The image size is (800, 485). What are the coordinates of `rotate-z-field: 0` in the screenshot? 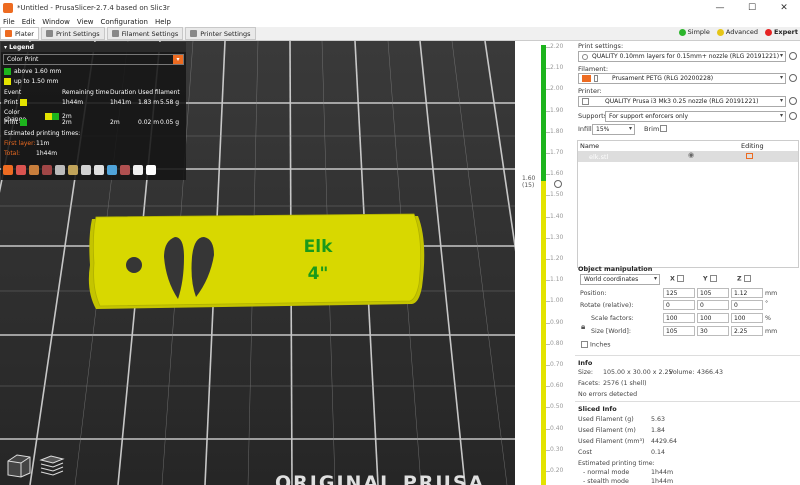 It's located at (747, 305).